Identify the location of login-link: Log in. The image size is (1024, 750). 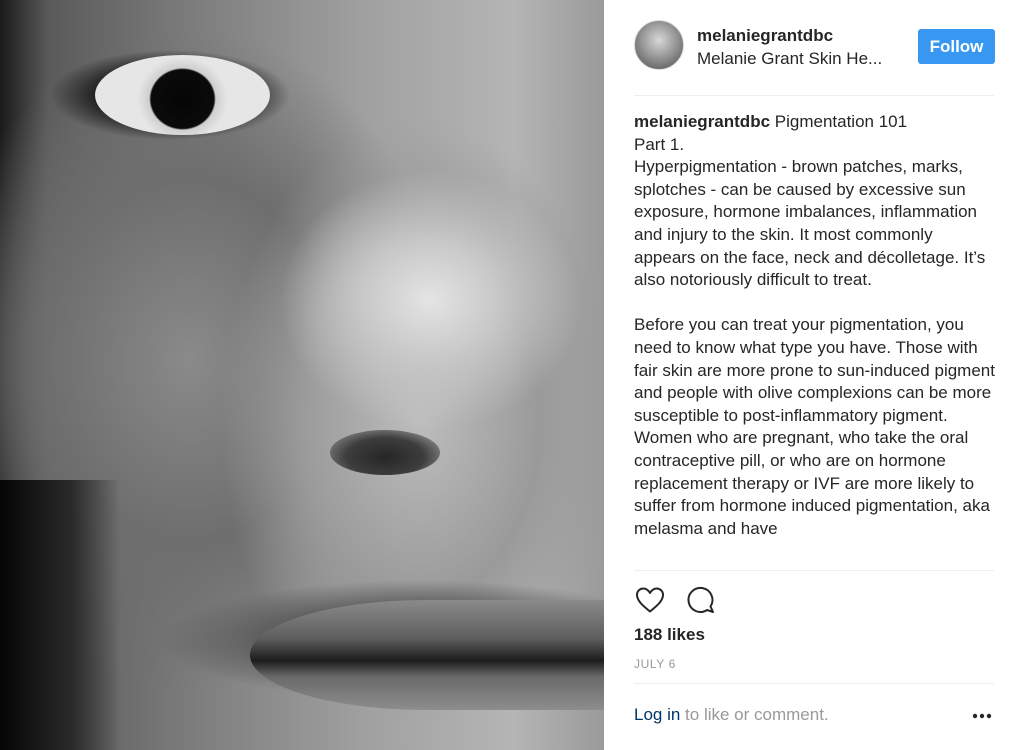
(657, 714).